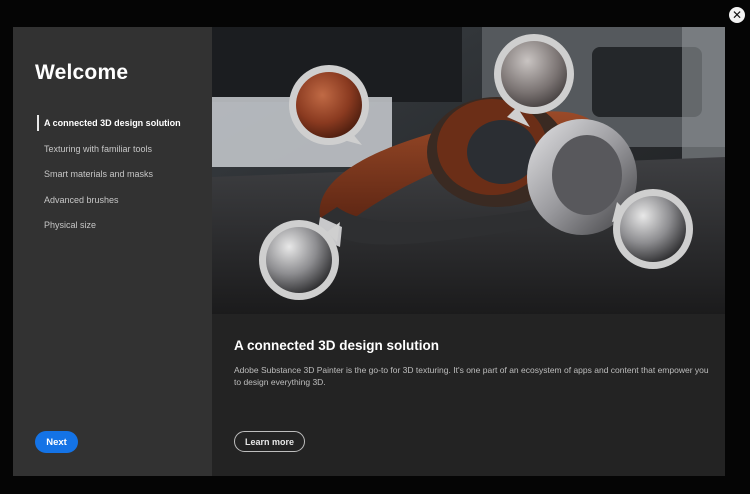 The height and width of the screenshot is (494, 750). I want to click on close-button: ✕, so click(737, 15).